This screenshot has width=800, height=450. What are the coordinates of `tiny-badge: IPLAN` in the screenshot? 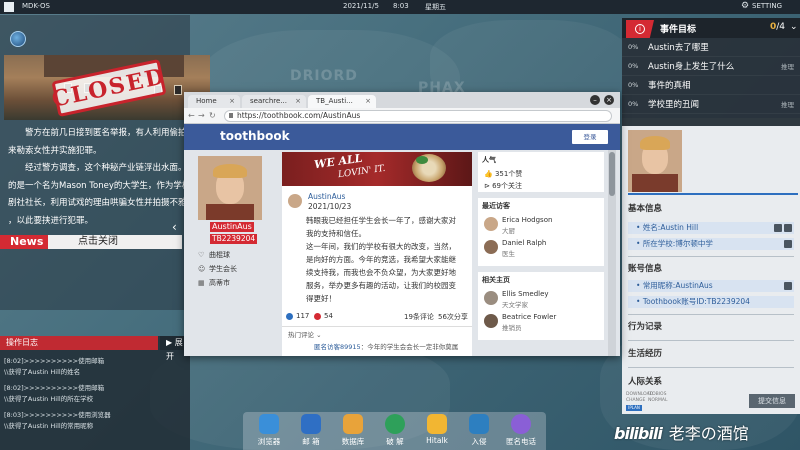 It's located at (634, 408).